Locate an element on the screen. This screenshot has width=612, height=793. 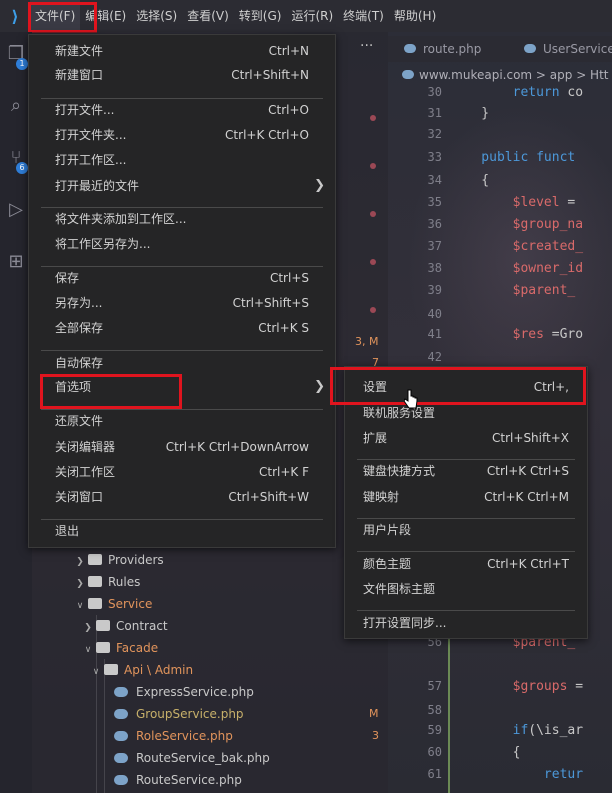
menu-item: 打开文件... Ctrl+O is located at coordinates (182, 110).